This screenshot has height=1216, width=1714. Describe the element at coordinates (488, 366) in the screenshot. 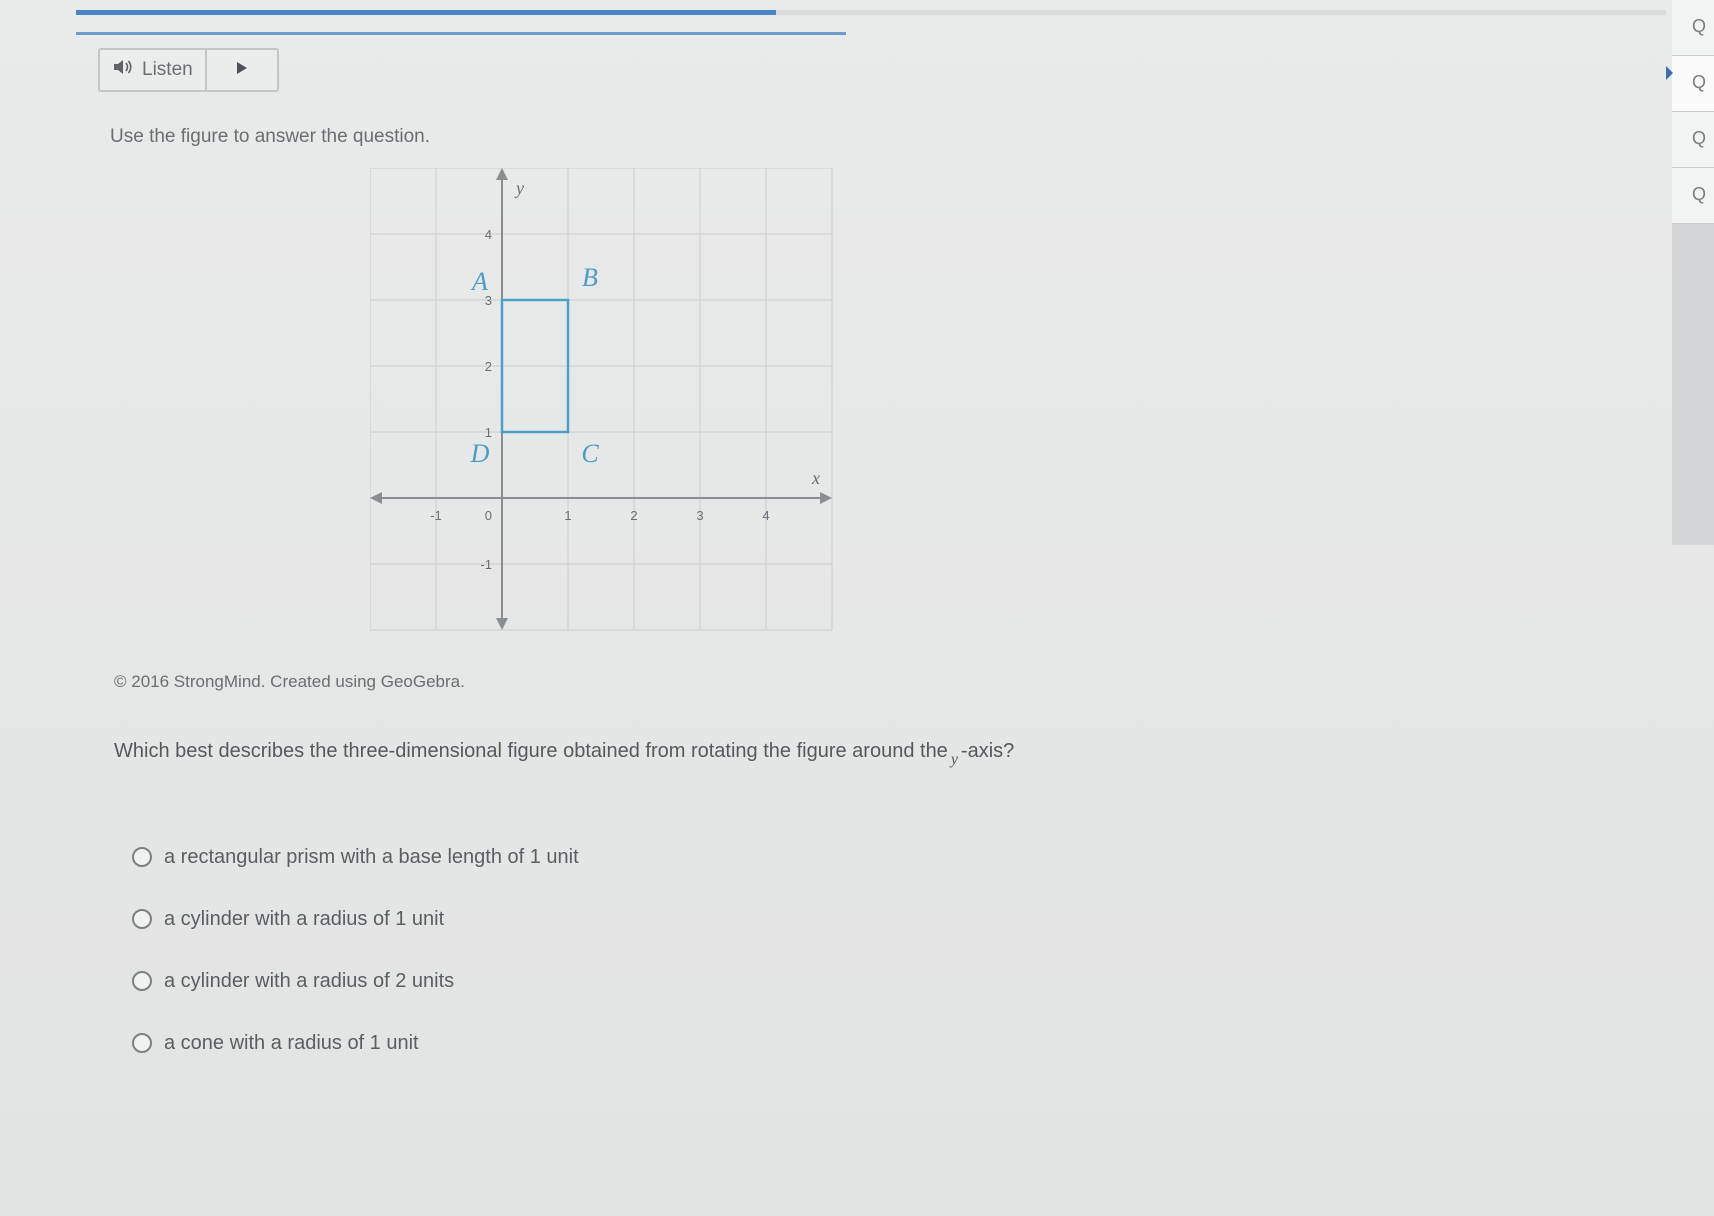

I see `y-tick-label: 2` at that location.